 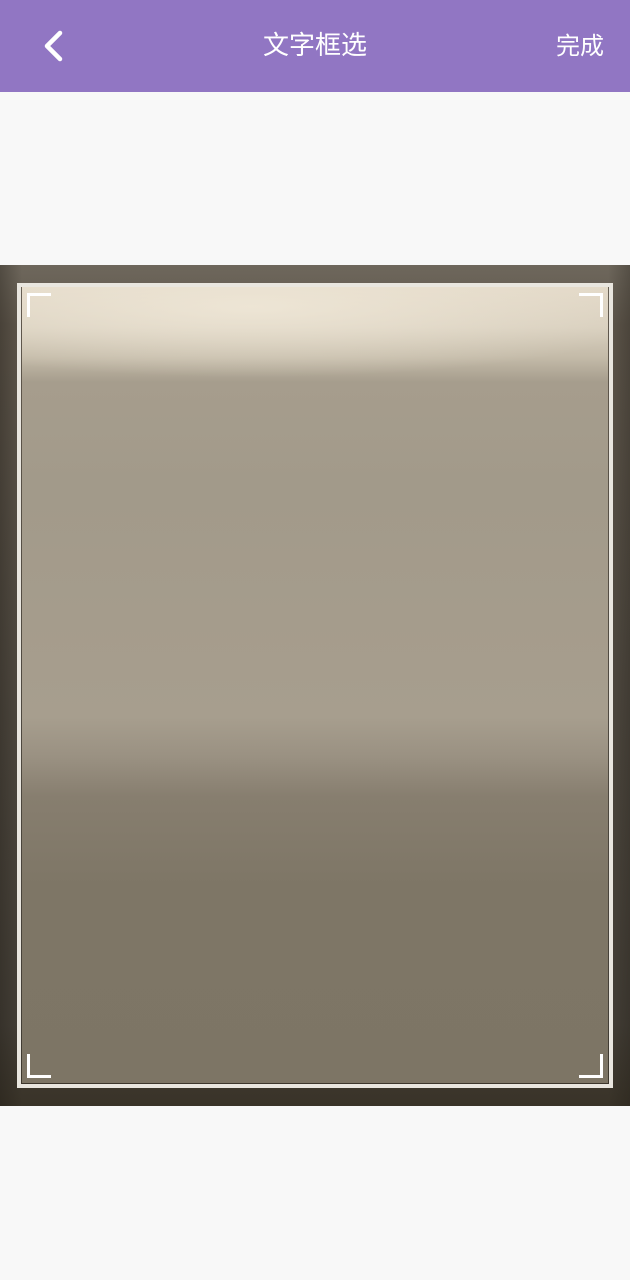 I want to click on corner-top-right-icon, so click(x=591, y=305).